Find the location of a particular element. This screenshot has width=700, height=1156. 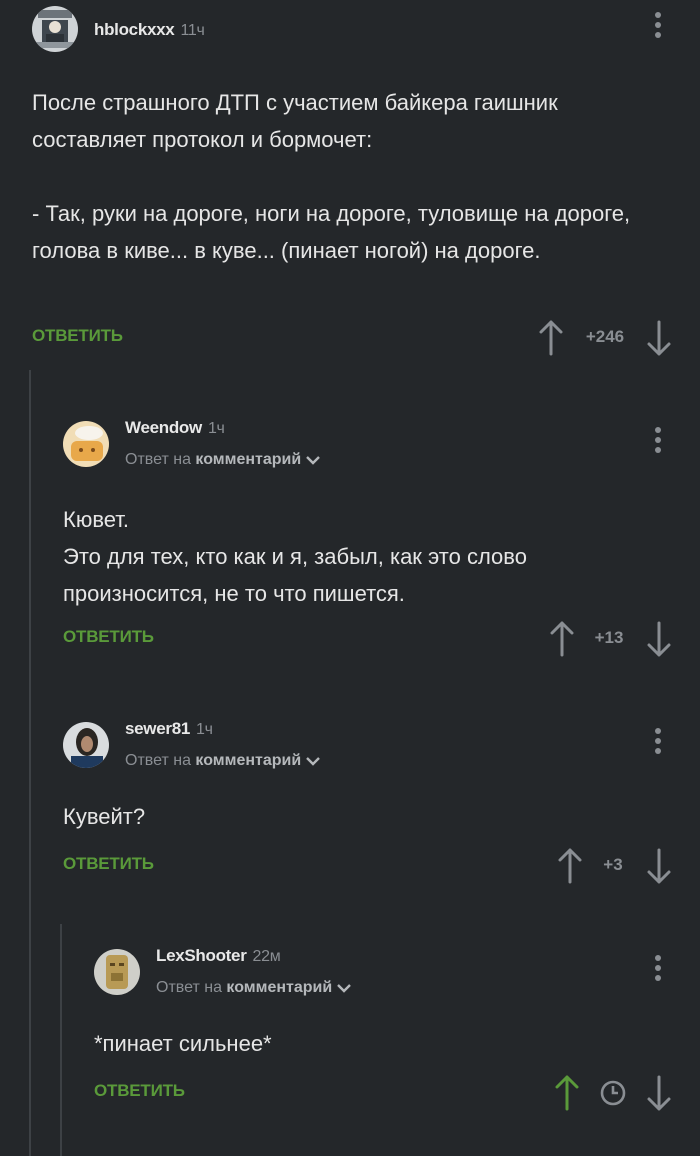

author-name: Weendow 1ч is located at coordinates (175, 428).